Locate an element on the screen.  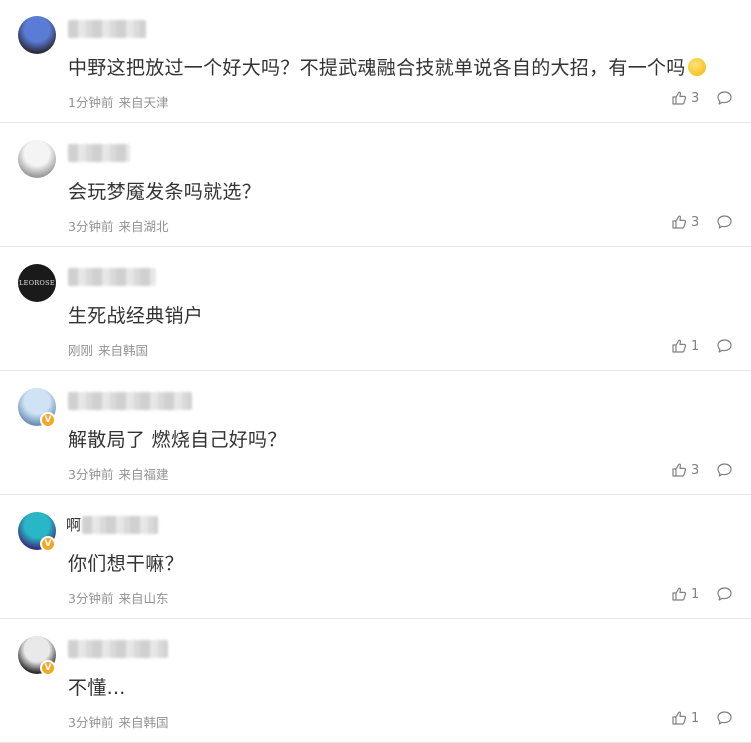
username-prefix: 啊 is located at coordinates (73, 524).